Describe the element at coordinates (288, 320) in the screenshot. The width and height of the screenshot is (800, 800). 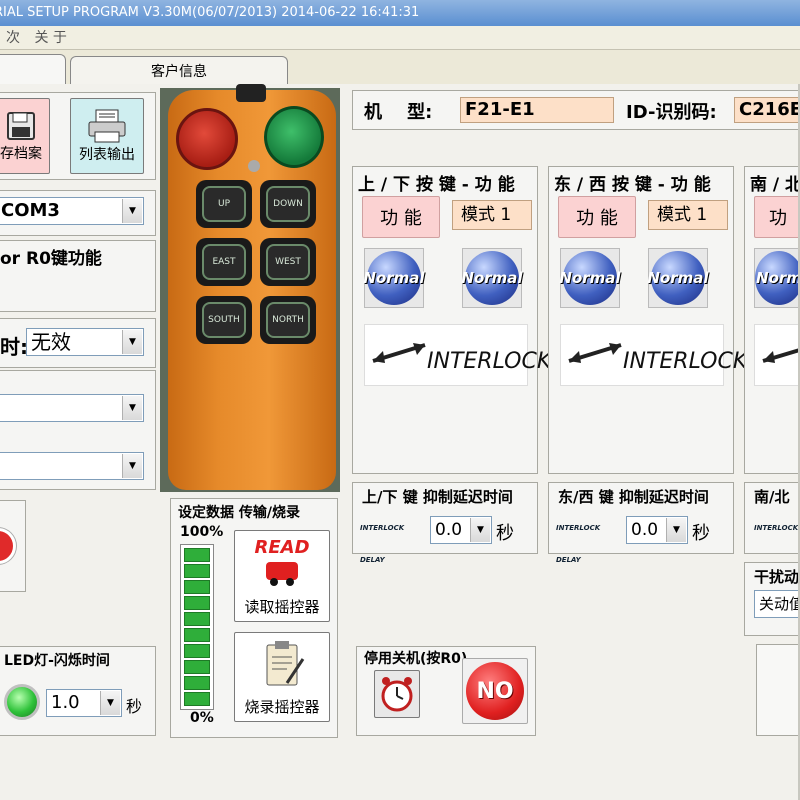
I see `remote-button-north: NORTH` at that location.